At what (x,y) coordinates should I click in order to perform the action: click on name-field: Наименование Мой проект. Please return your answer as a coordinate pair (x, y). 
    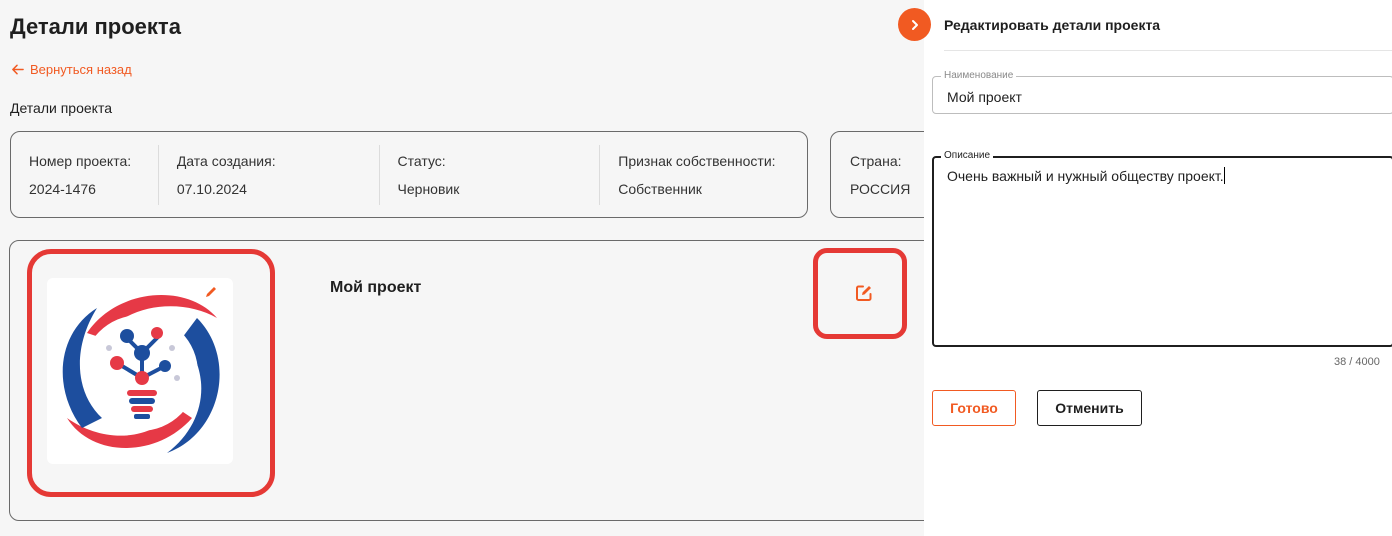
    Looking at the image, I should click on (1162, 92).